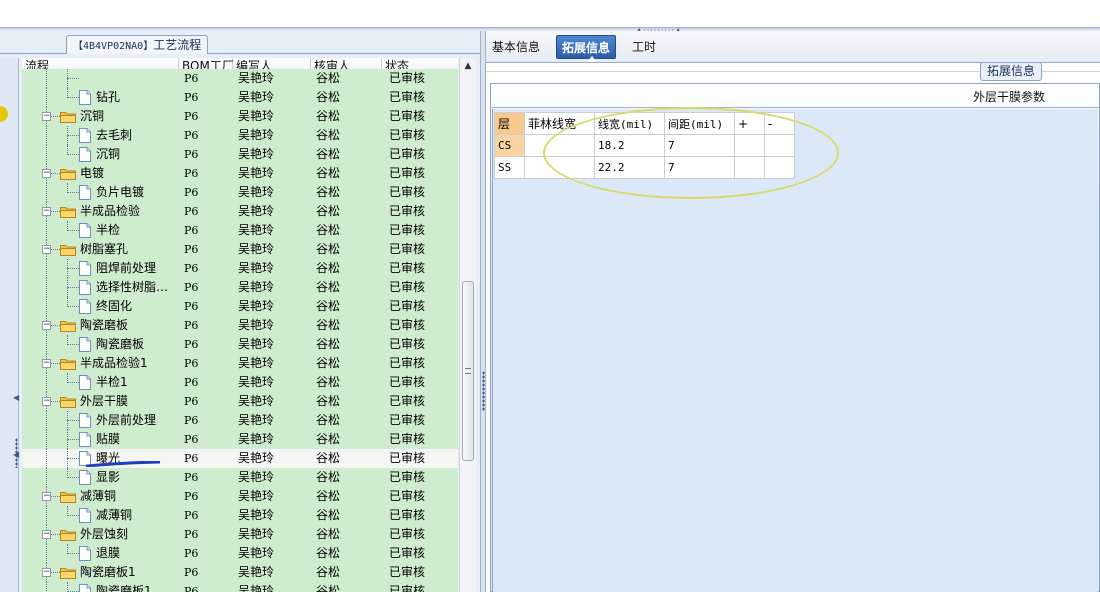 The image size is (1100, 592). Describe the element at coordinates (240, 587) in the screenshot. I see `tree-row: 陶瓷磨板1 P6 吴艳玲 谷松 已审核` at that location.